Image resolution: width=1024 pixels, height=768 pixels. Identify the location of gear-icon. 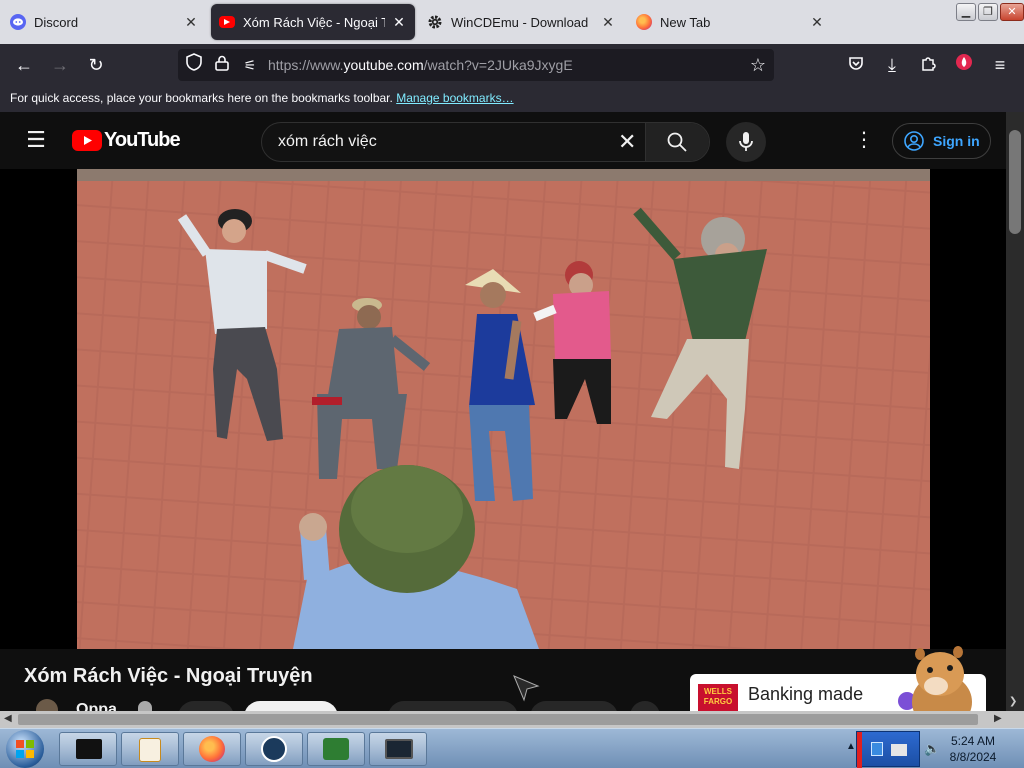
(435, 22).